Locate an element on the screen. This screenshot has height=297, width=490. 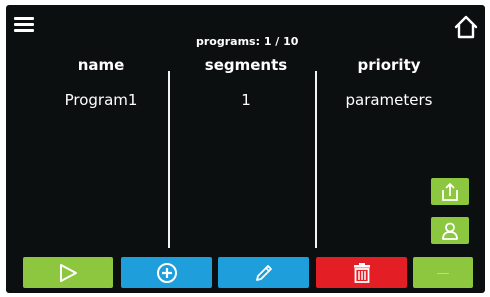
user-icon is located at coordinates (450, 231).